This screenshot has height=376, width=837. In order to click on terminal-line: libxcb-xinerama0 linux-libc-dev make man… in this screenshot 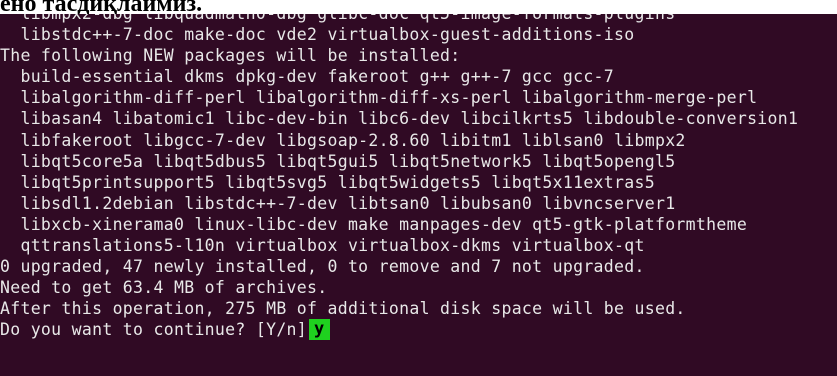, I will do `click(374, 224)`.